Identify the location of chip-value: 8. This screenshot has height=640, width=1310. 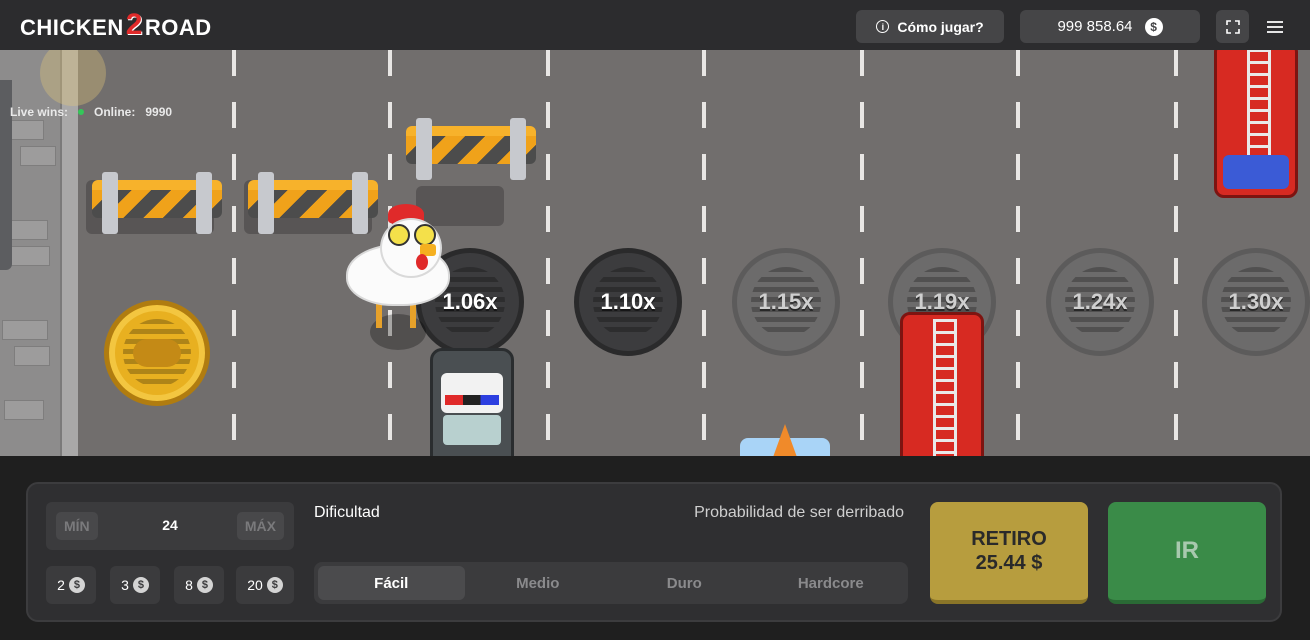
(189, 585).